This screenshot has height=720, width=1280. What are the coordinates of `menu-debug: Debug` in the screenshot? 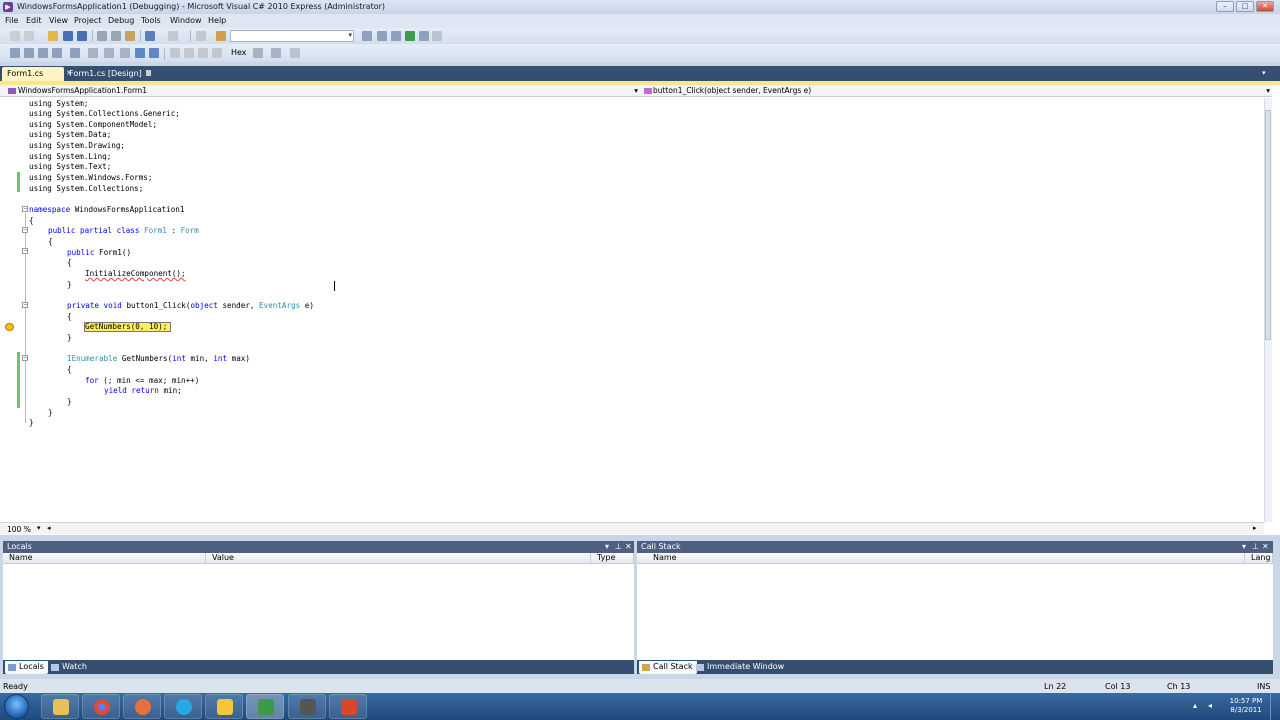 It's located at (121, 20).